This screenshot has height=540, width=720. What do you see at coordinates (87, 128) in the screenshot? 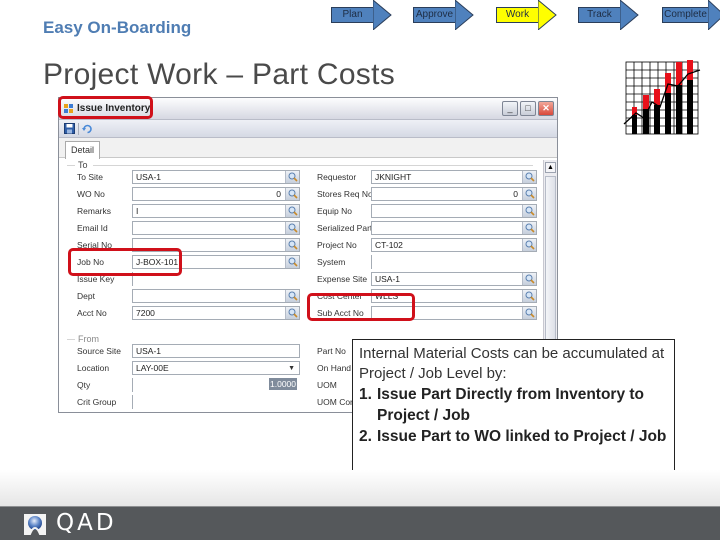
I see `refresh-icon` at bounding box center [87, 128].